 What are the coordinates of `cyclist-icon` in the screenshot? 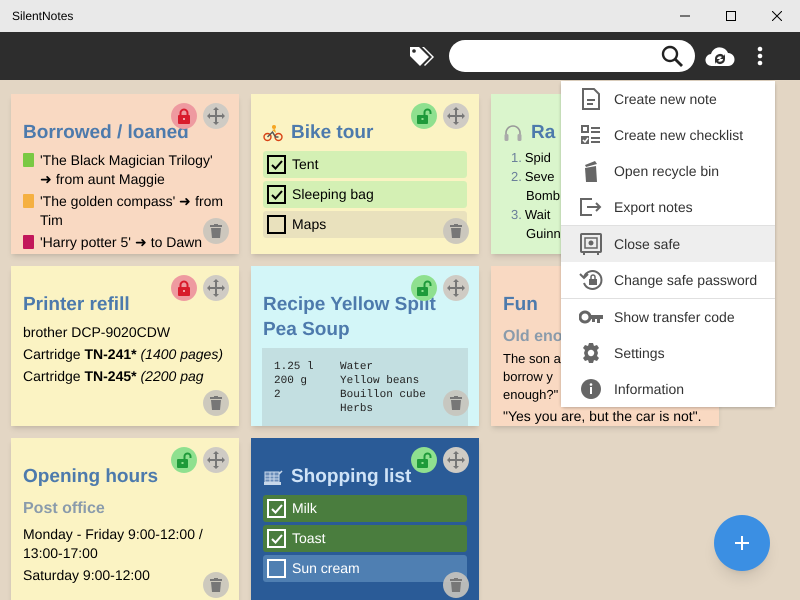 It's located at (273, 133).